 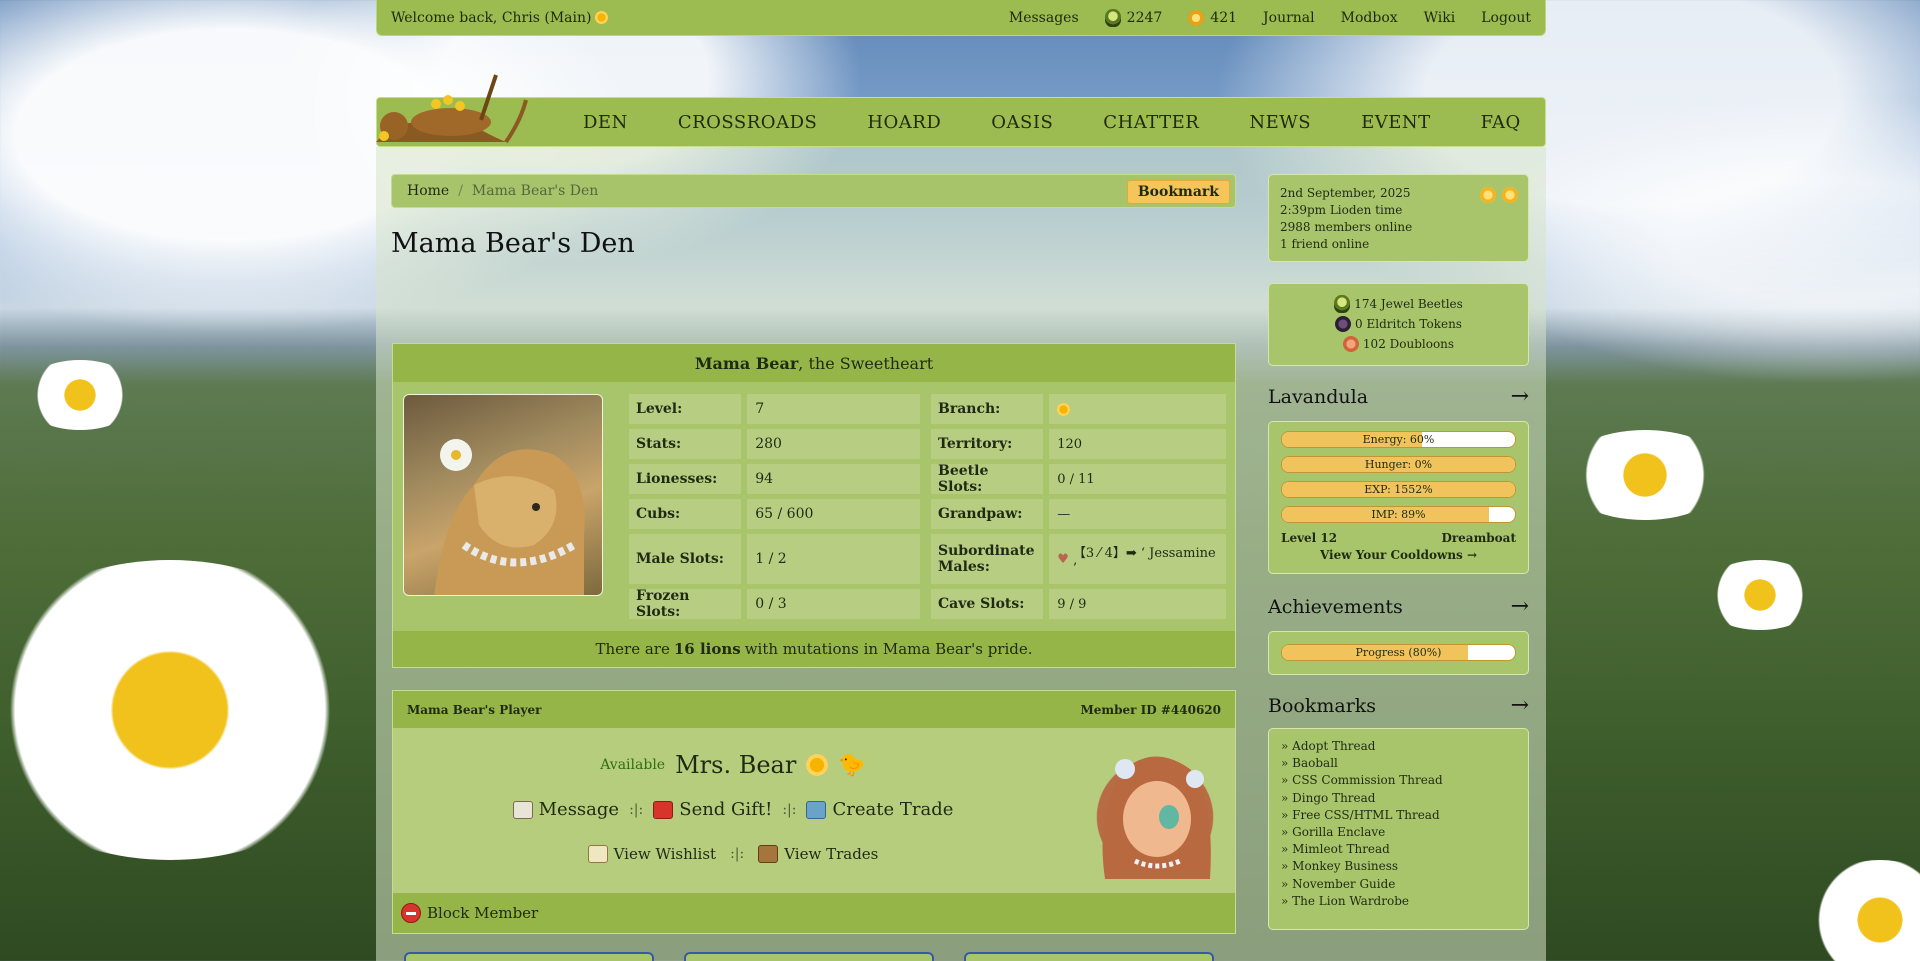 What do you see at coordinates (1289, 18) in the screenshot?
I see `journal-link: Journal` at bounding box center [1289, 18].